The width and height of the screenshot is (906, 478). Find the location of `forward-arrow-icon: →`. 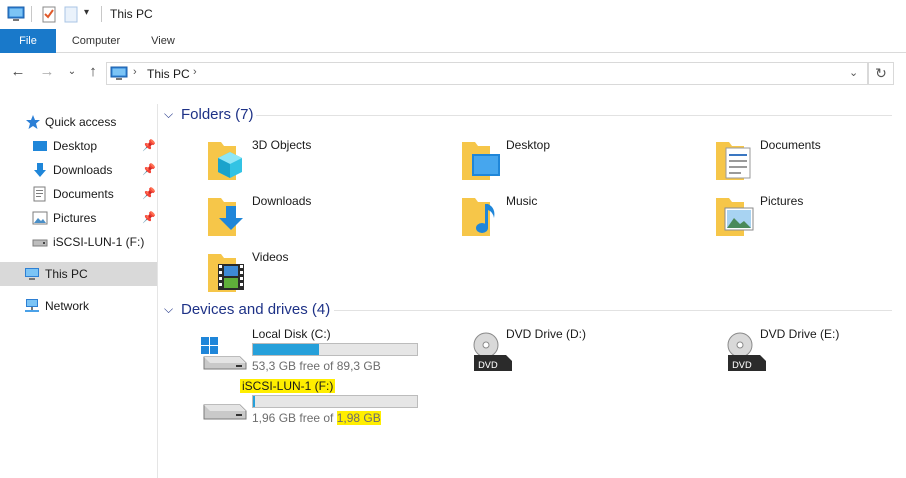

forward-arrow-icon: → is located at coordinates (47, 72).